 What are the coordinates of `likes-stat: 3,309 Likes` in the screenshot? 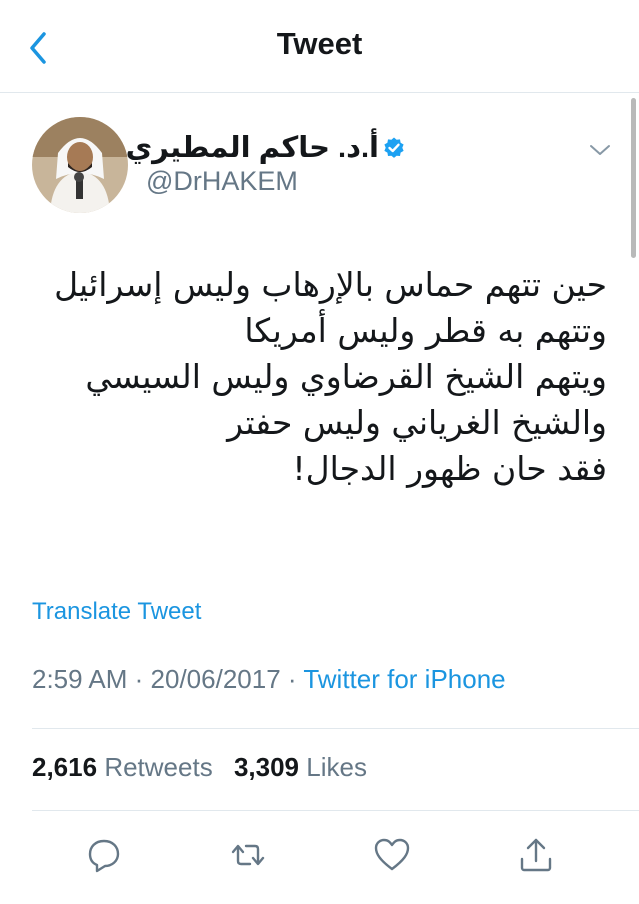 It's located at (300, 767).